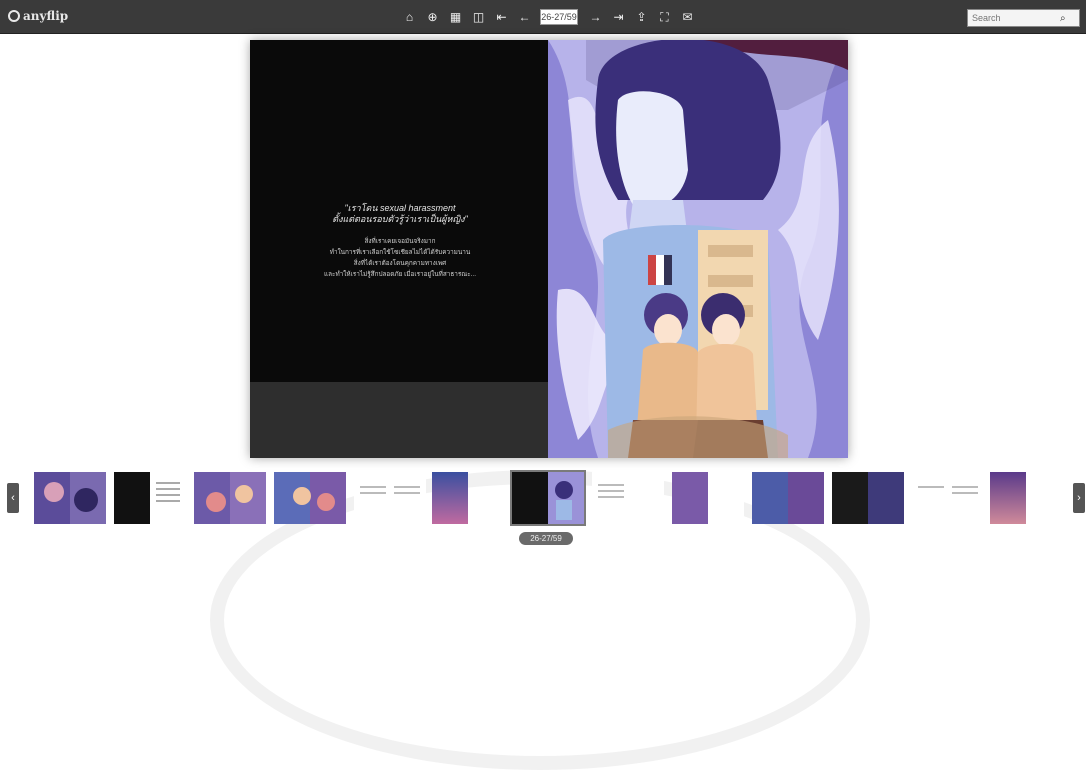 Image resolution: width=1086 pixels, height=770 pixels. I want to click on illustration-art, so click(698, 249).